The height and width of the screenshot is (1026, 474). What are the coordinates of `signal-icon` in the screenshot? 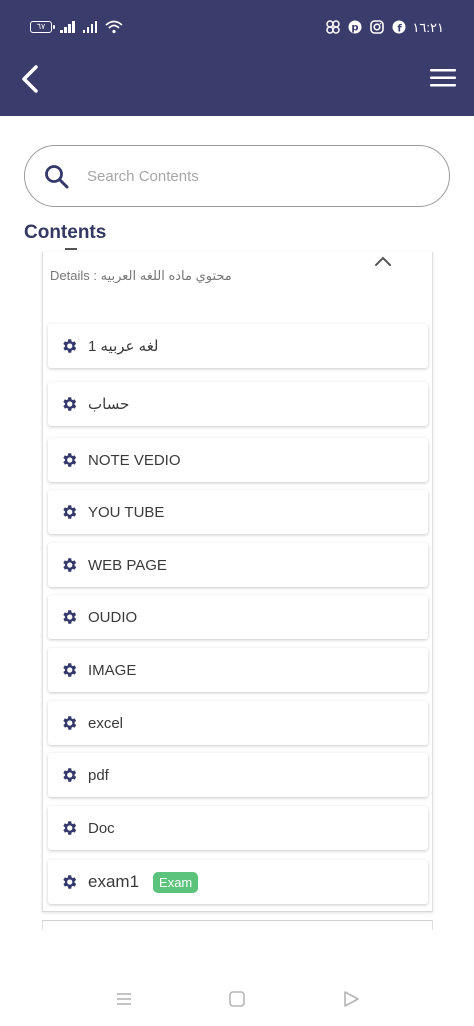 It's located at (67, 27).